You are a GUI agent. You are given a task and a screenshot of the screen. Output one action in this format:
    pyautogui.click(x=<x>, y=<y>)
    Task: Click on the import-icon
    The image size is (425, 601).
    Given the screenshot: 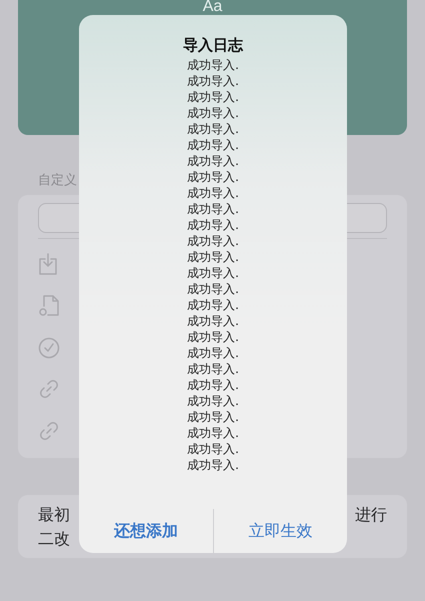 What is the action you would take?
    pyautogui.click(x=48, y=264)
    